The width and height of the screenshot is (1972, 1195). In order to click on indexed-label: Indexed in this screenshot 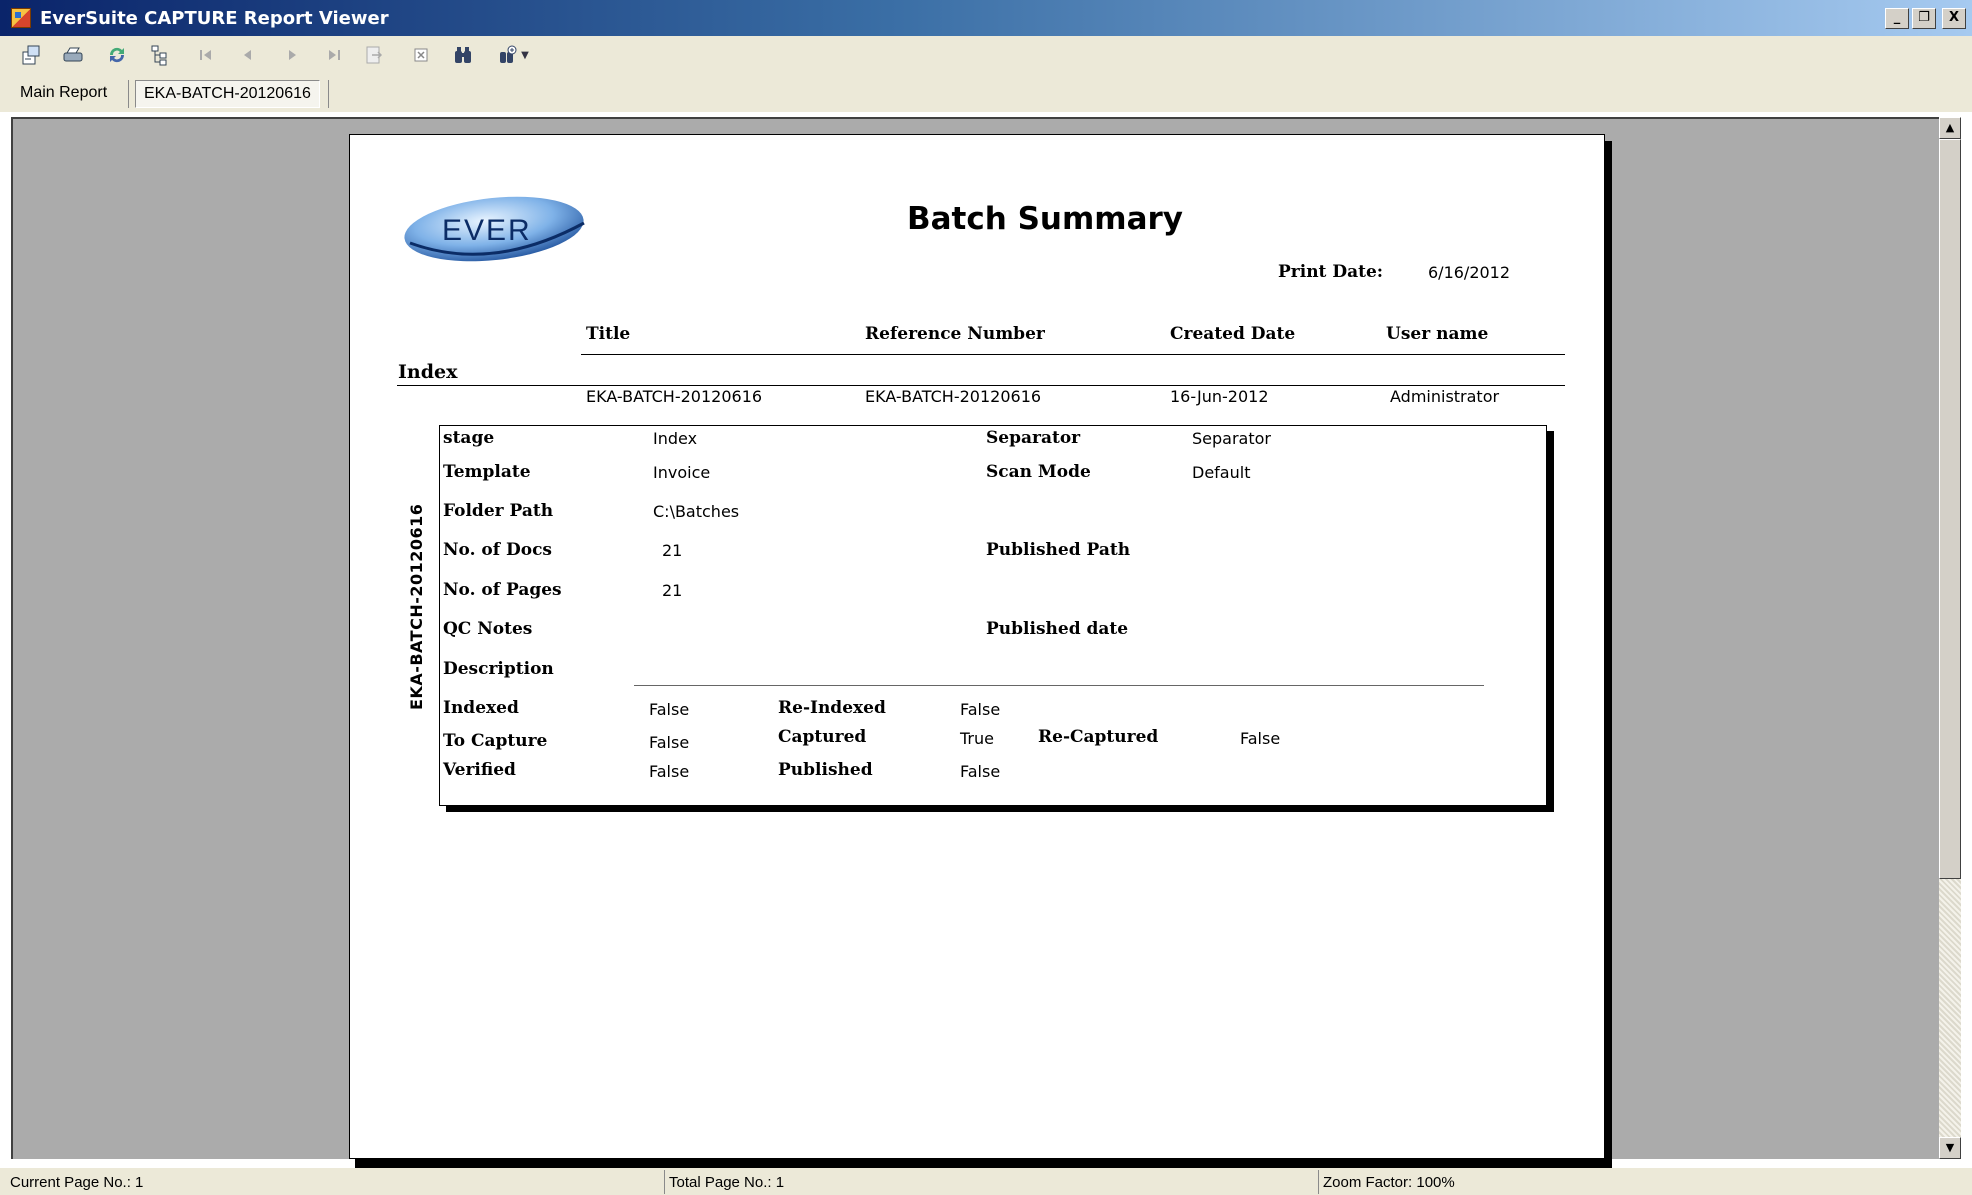, I will do `click(481, 708)`.